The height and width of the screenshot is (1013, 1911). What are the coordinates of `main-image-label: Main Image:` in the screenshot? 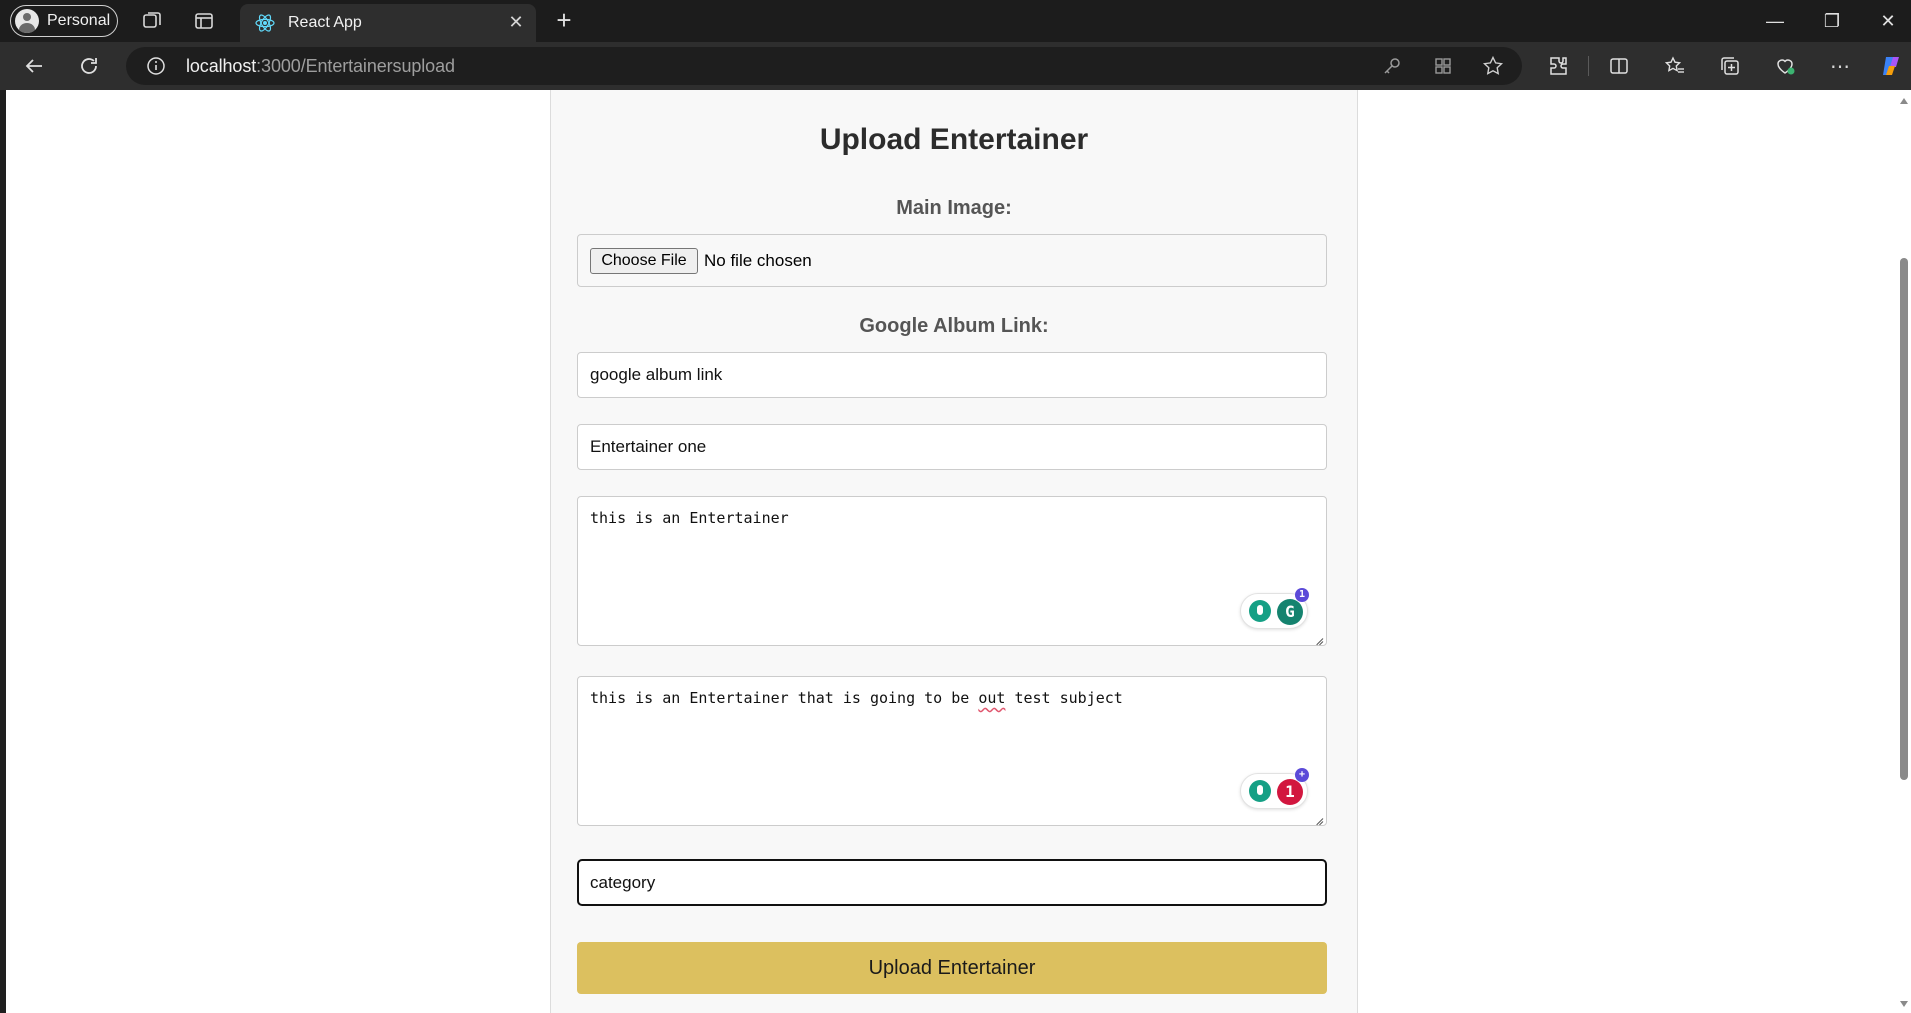 It's located at (954, 208).